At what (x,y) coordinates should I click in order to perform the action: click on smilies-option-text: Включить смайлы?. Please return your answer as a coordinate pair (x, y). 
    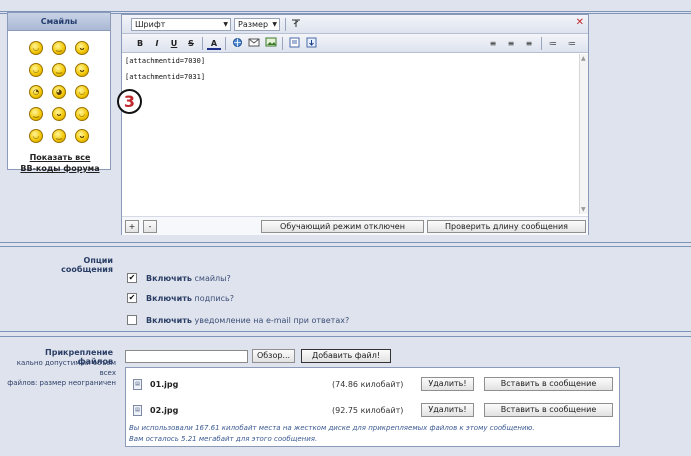
    Looking at the image, I should click on (188, 278).